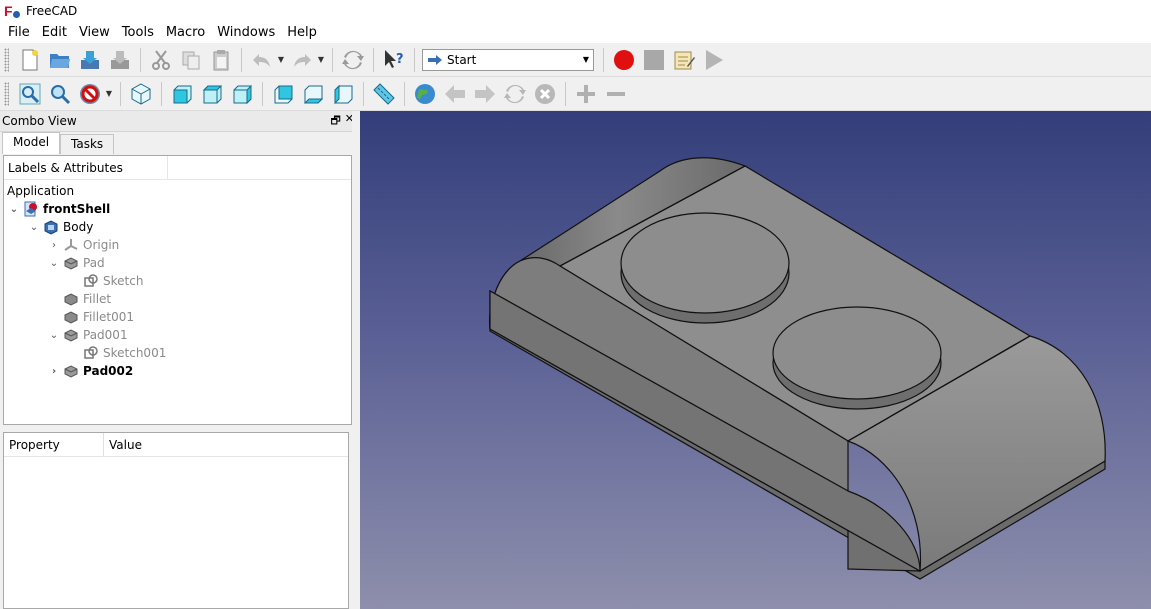  Describe the element at coordinates (242, 94) in the screenshot. I see `right-view-button` at that location.